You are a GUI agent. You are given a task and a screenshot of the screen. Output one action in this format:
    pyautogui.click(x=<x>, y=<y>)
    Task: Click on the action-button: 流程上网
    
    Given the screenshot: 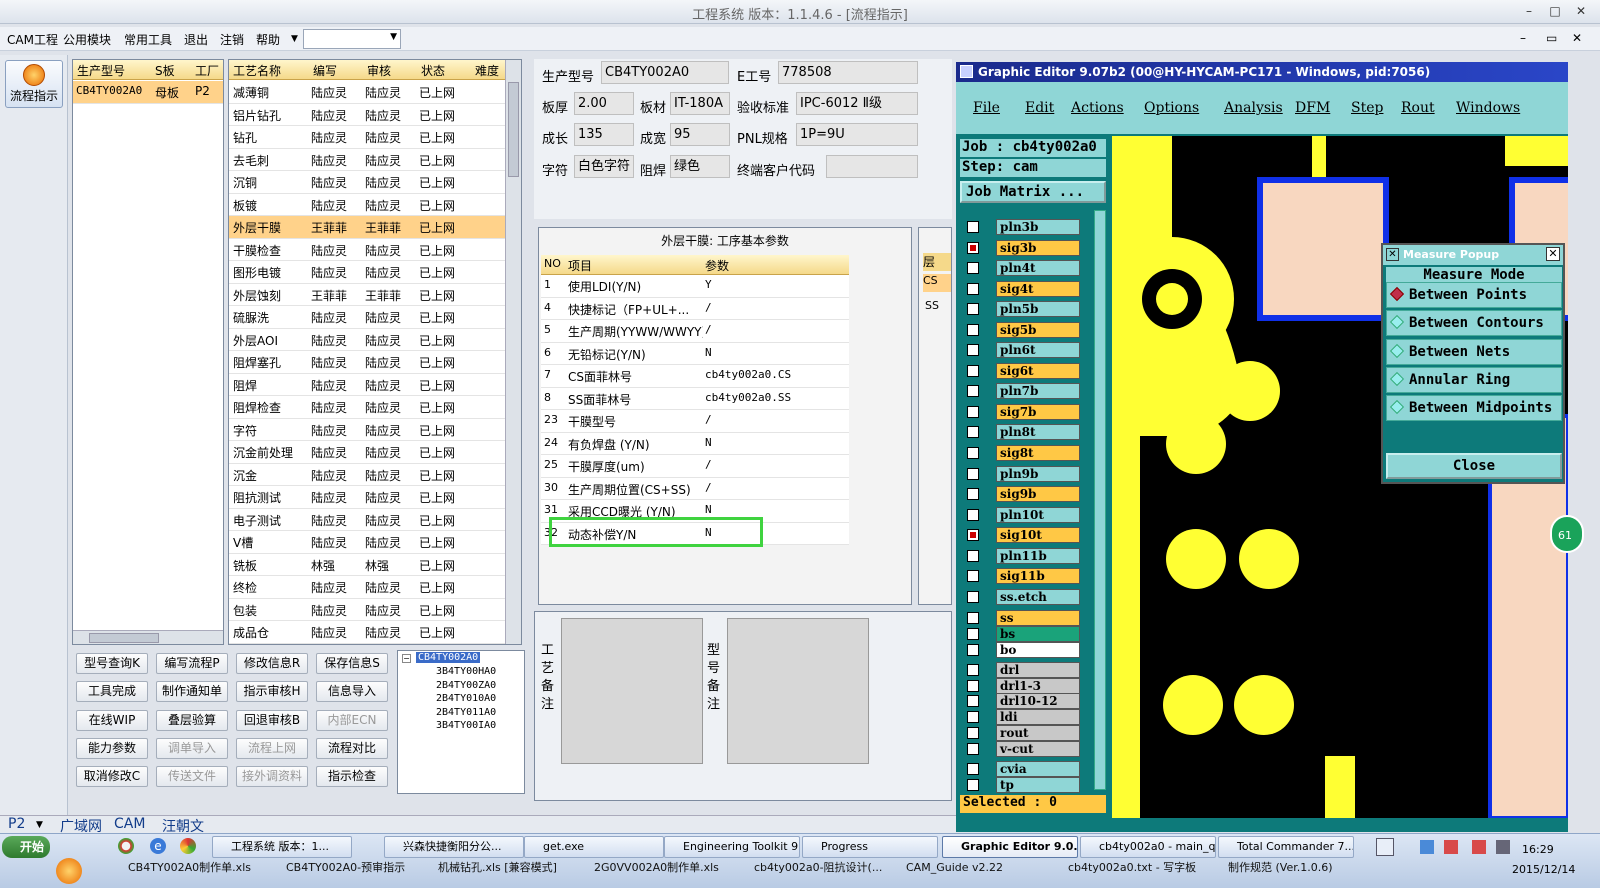 What is the action you would take?
    pyautogui.click(x=272, y=748)
    